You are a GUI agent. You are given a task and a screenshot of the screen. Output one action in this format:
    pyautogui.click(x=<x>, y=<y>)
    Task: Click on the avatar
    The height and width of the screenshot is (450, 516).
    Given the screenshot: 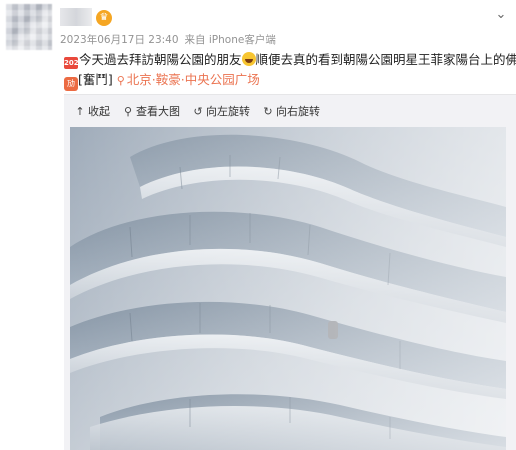 What is the action you would take?
    pyautogui.click(x=29, y=27)
    